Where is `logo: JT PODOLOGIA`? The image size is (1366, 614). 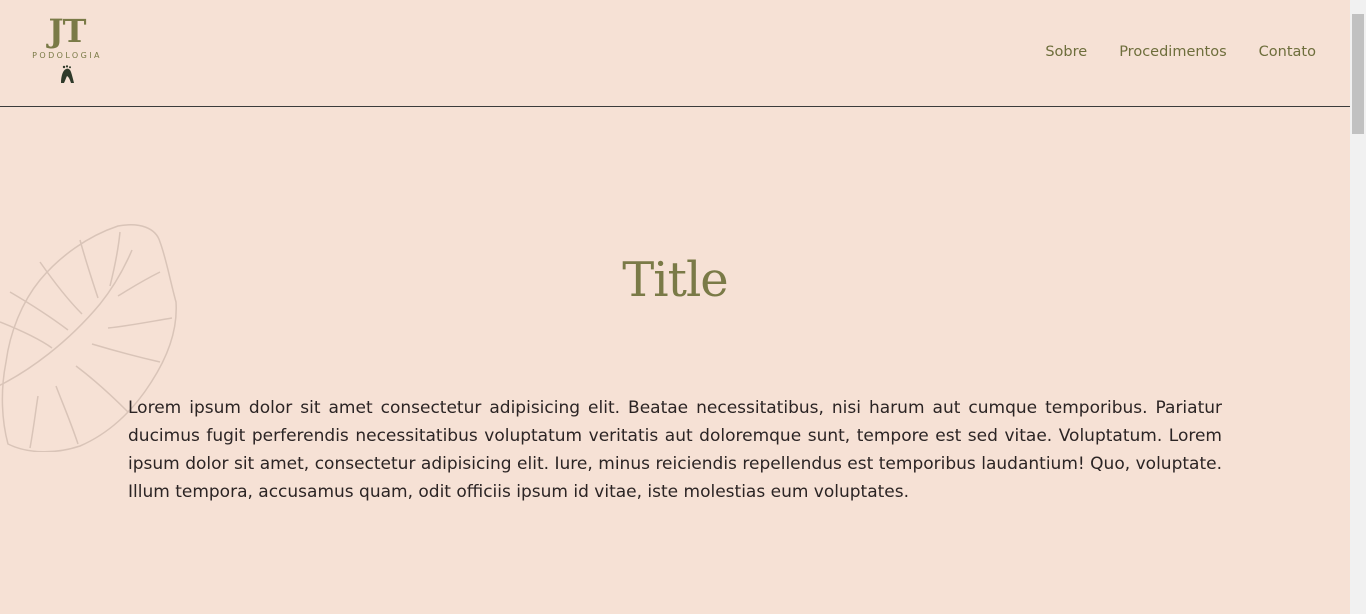 logo: JT PODOLOGIA is located at coordinates (67, 54).